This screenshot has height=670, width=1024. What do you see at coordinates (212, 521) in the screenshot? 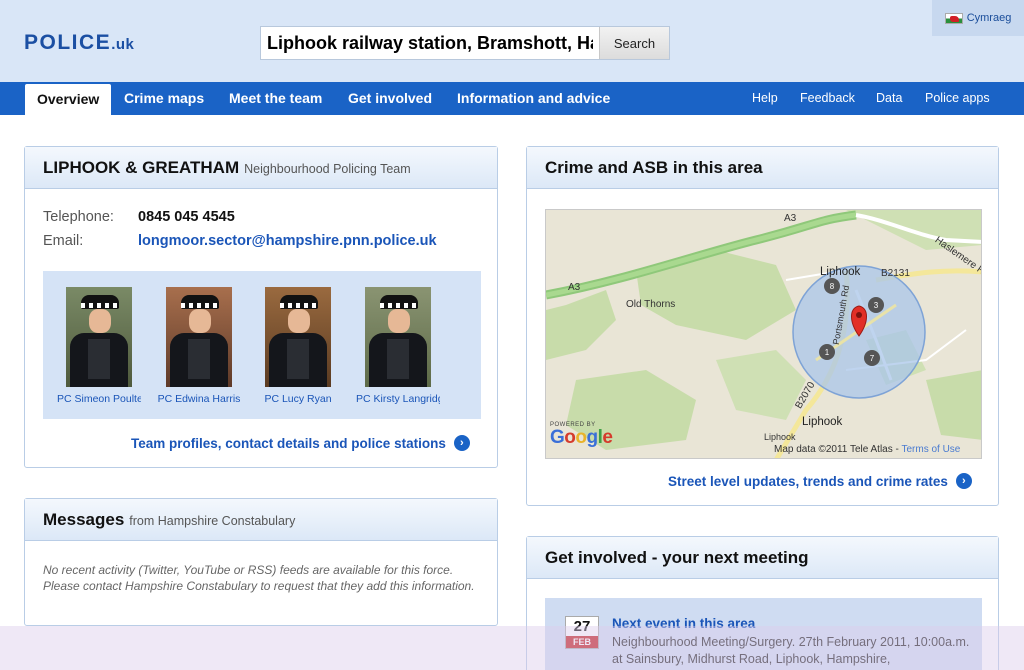
I see `messages-subtitle: from Hampshire Constabulary` at bounding box center [212, 521].